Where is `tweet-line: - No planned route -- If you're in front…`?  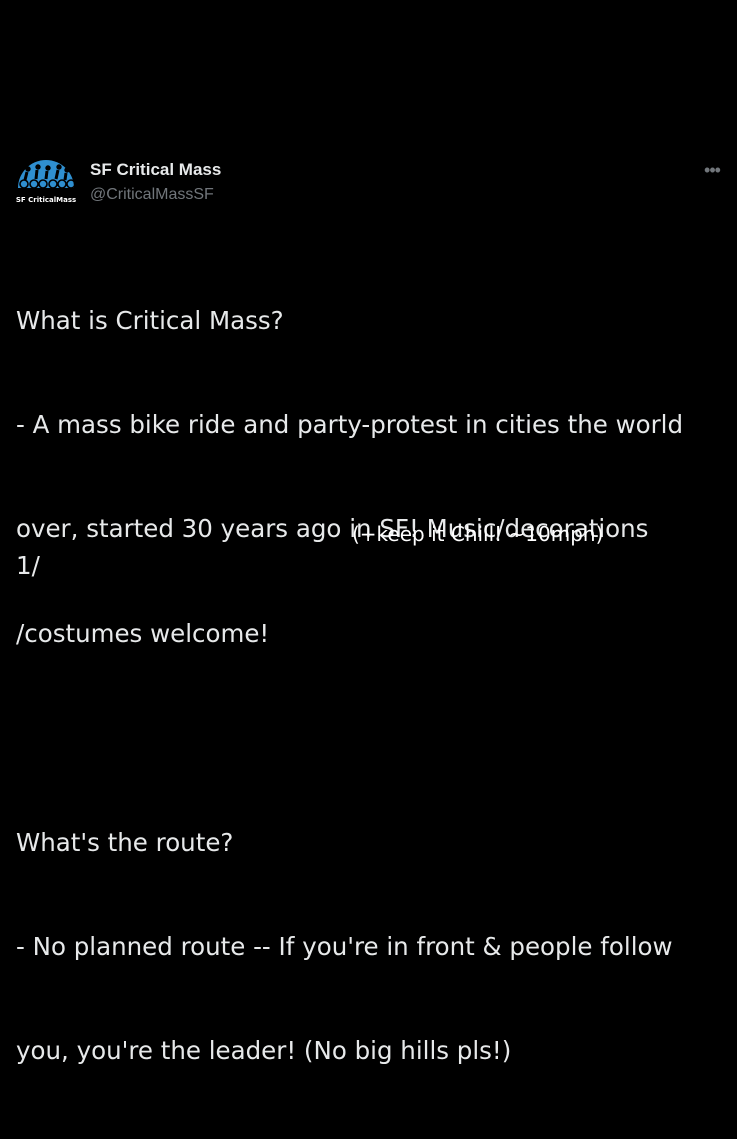 tweet-line: - No planned route -- If you're in front… is located at coordinates (344, 946).